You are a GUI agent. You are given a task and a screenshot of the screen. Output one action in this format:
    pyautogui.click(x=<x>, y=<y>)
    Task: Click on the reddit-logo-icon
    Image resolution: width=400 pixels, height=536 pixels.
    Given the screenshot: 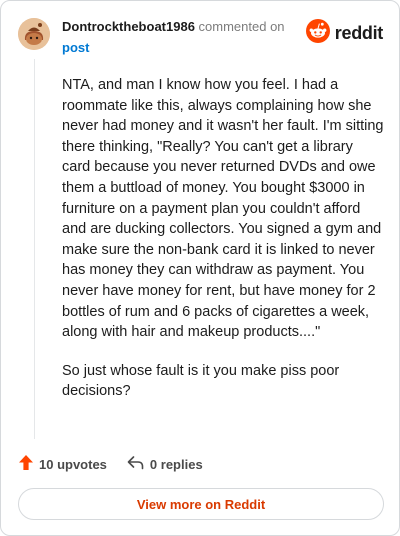 What is the action you would take?
    pyautogui.click(x=317, y=33)
    